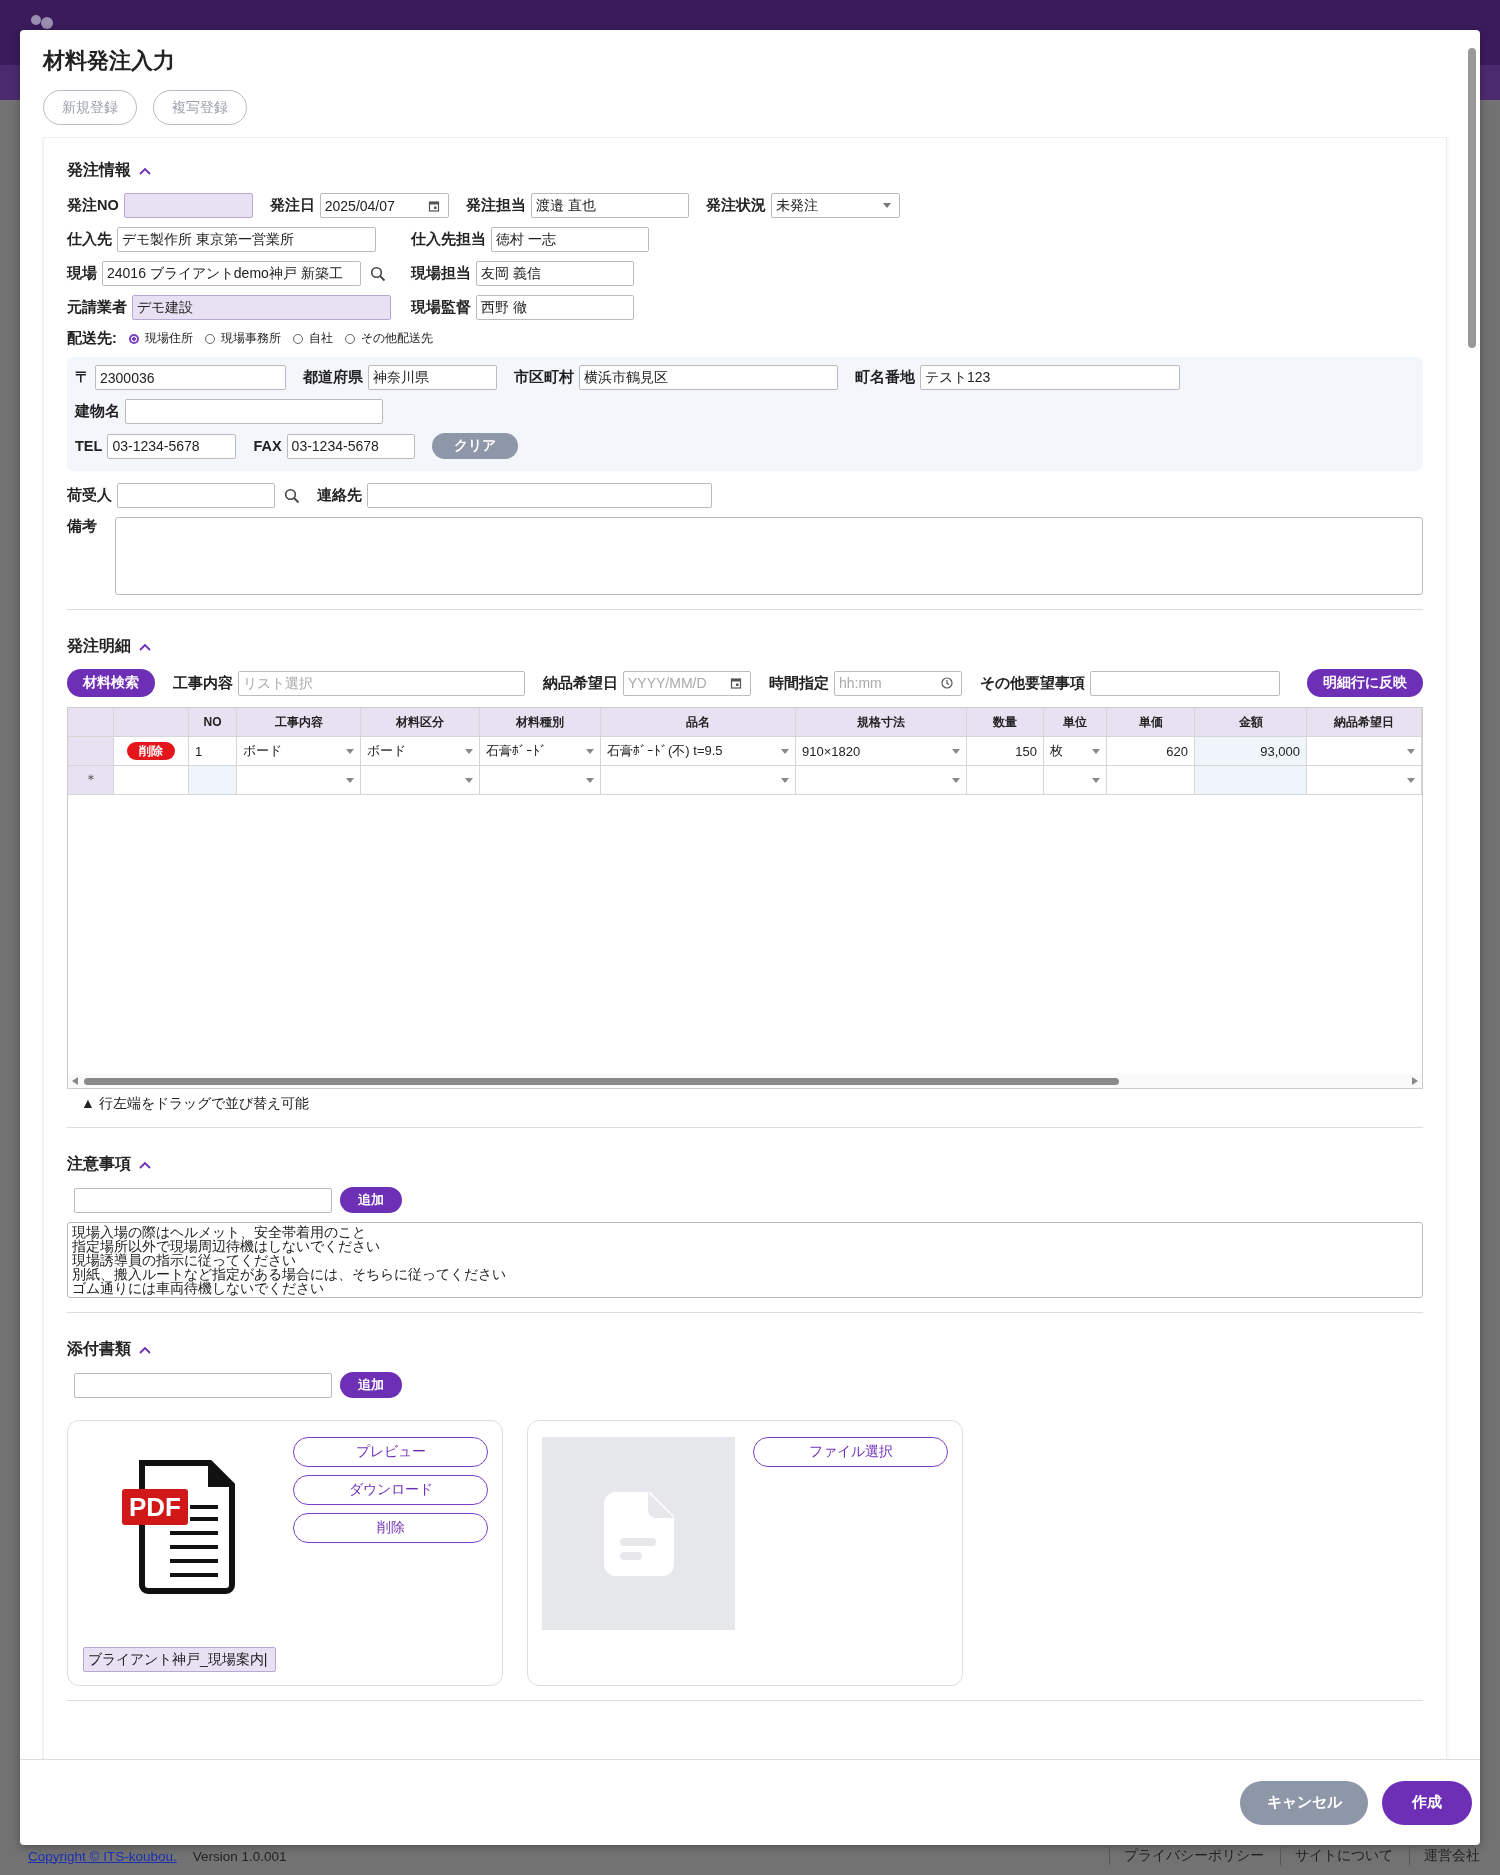 This screenshot has height=1875, width=1500. I want to click on text-field: 徳村 一志, so click(570, 239).